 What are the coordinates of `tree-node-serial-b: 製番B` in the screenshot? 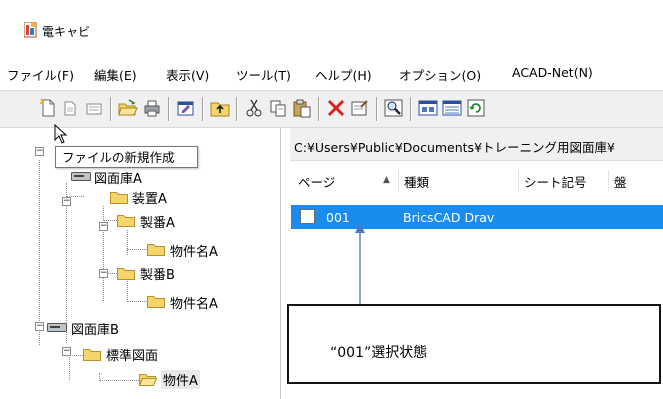 It's located at (157, 273).